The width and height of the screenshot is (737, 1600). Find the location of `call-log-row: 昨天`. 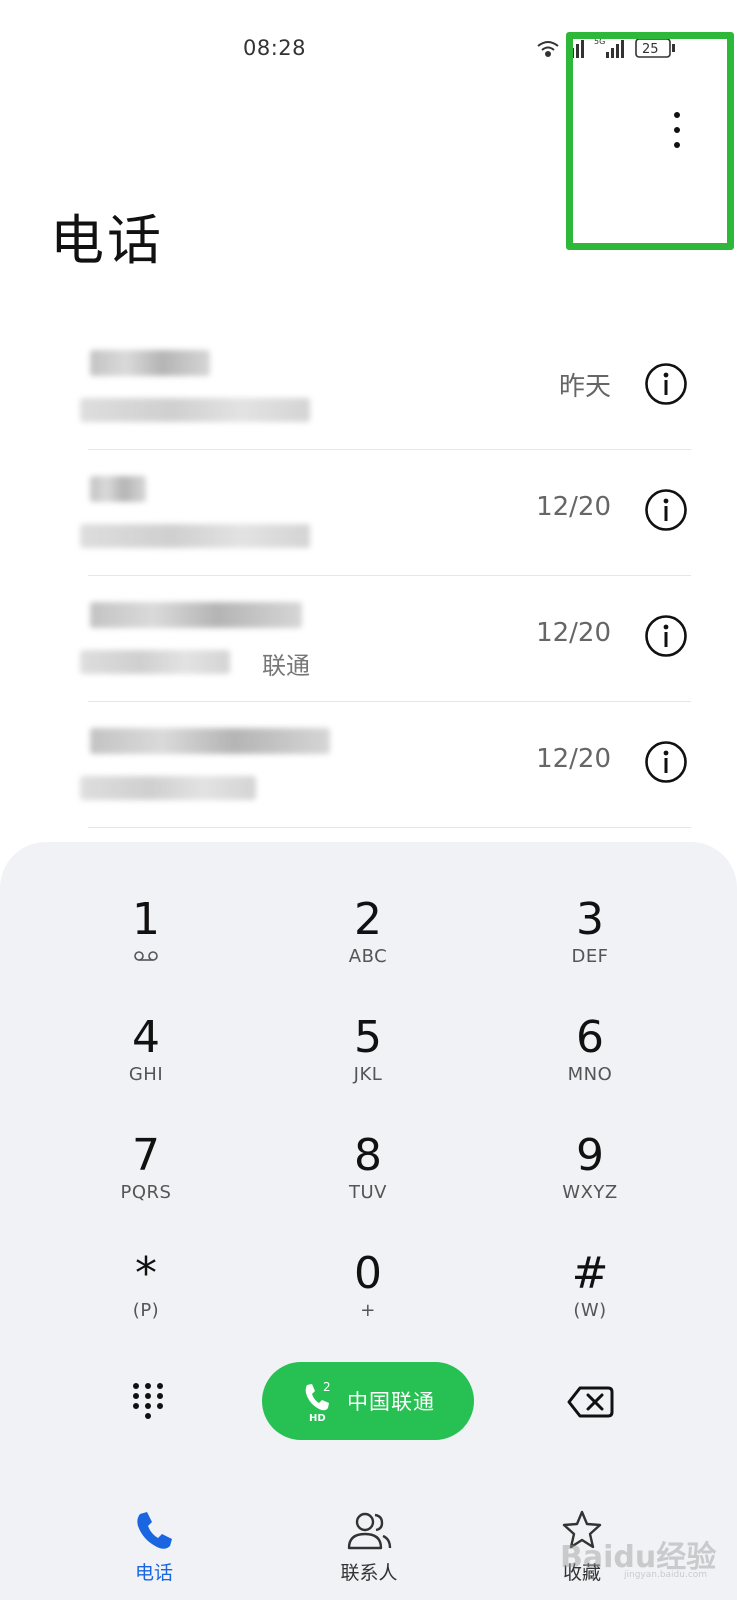

call-log-row: 昨天 is located at coordinates (368, 387).